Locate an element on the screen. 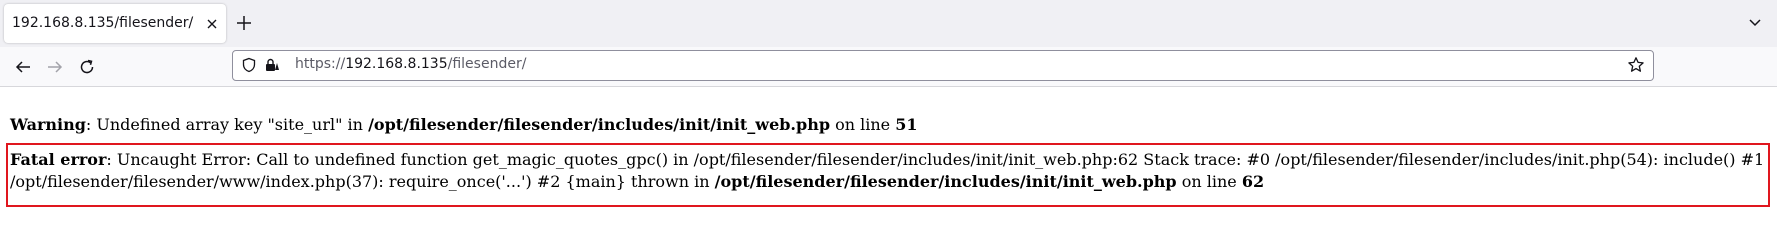 The height and width of the screenshot is (244, 1777). url-text: https://192.168.8.135/filesender/ is located at coordinates (410, 64).